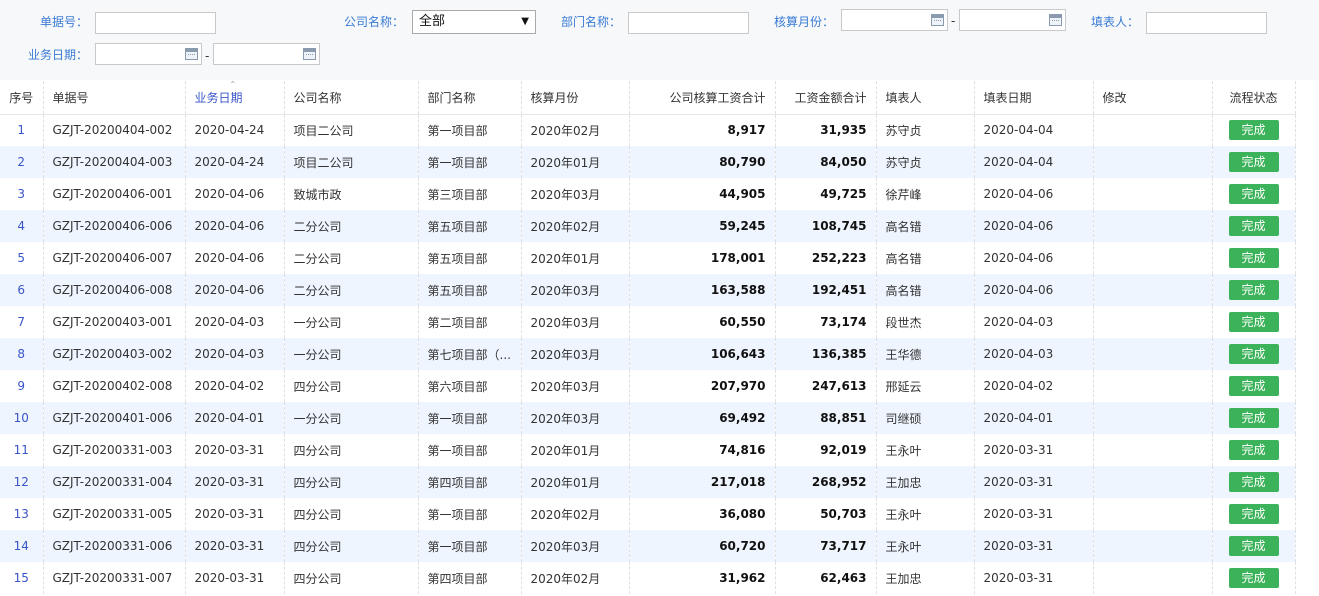 Image resolution: width=1319 pixels, height=596 pixels. Describe the element at coordinates (22, 546) in the screenshot. I see `cell-seq: 14` at that location.